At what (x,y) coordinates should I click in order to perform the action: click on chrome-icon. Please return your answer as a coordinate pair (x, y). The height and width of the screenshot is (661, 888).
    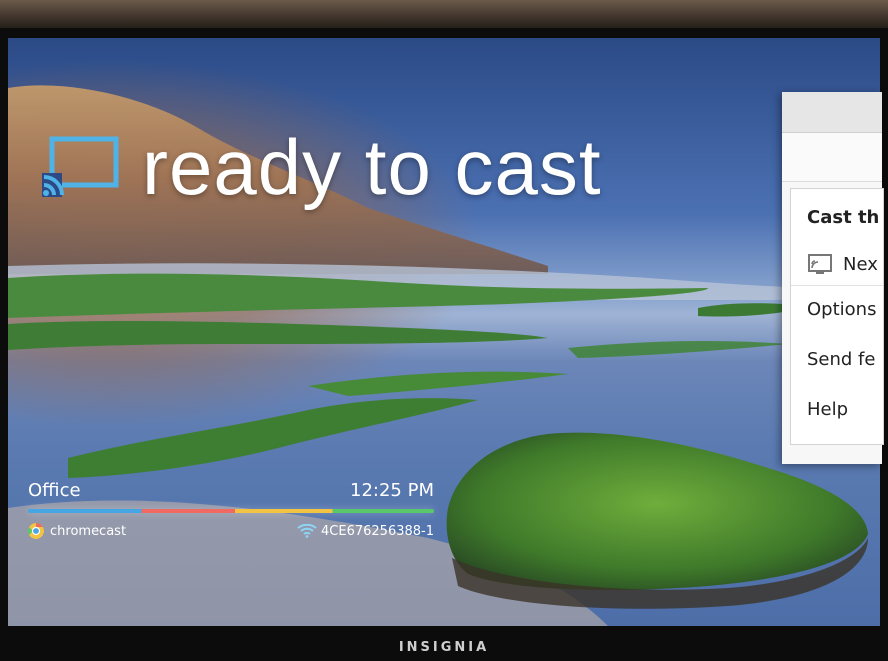
    Looking at the image, I should click on (36, 531).